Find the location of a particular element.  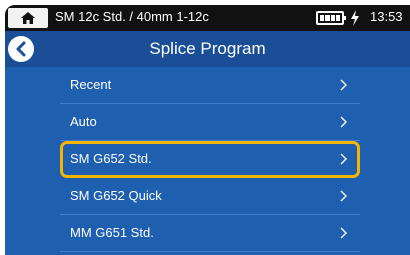

list-item-label: SM G652 Std. is located at coordinates (111, 158).